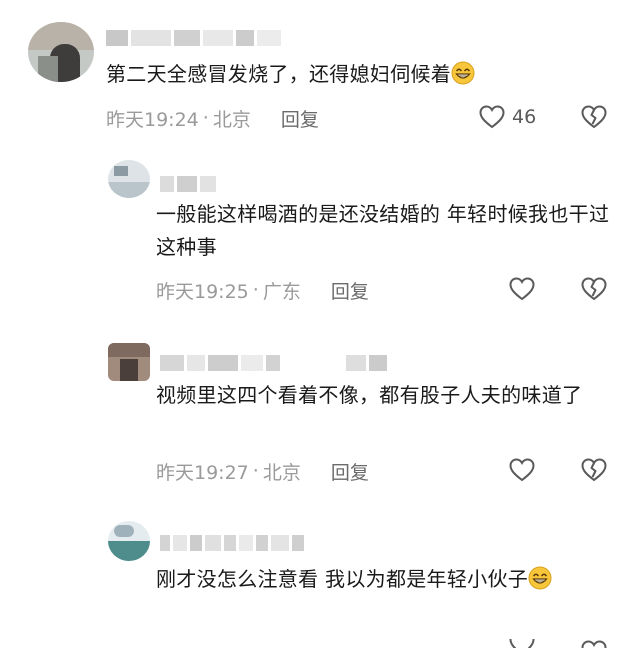  Describe the element at coordinates (281, 291) in the screenshot. I see `location: 广东` at that location.